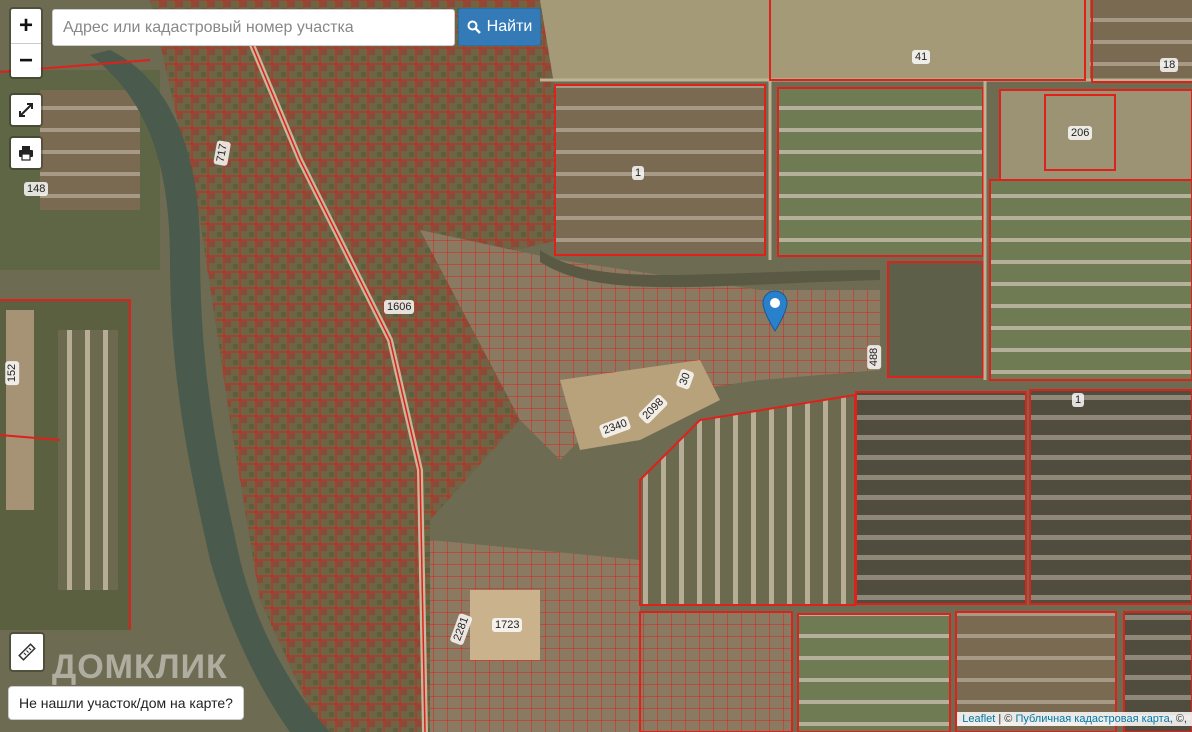 This screenshot has width=1192, height=732. What do you see at coordinates (399, 307) in the screenshot?
I see `parcel-label: 1606` at bounding box center [399, 307].